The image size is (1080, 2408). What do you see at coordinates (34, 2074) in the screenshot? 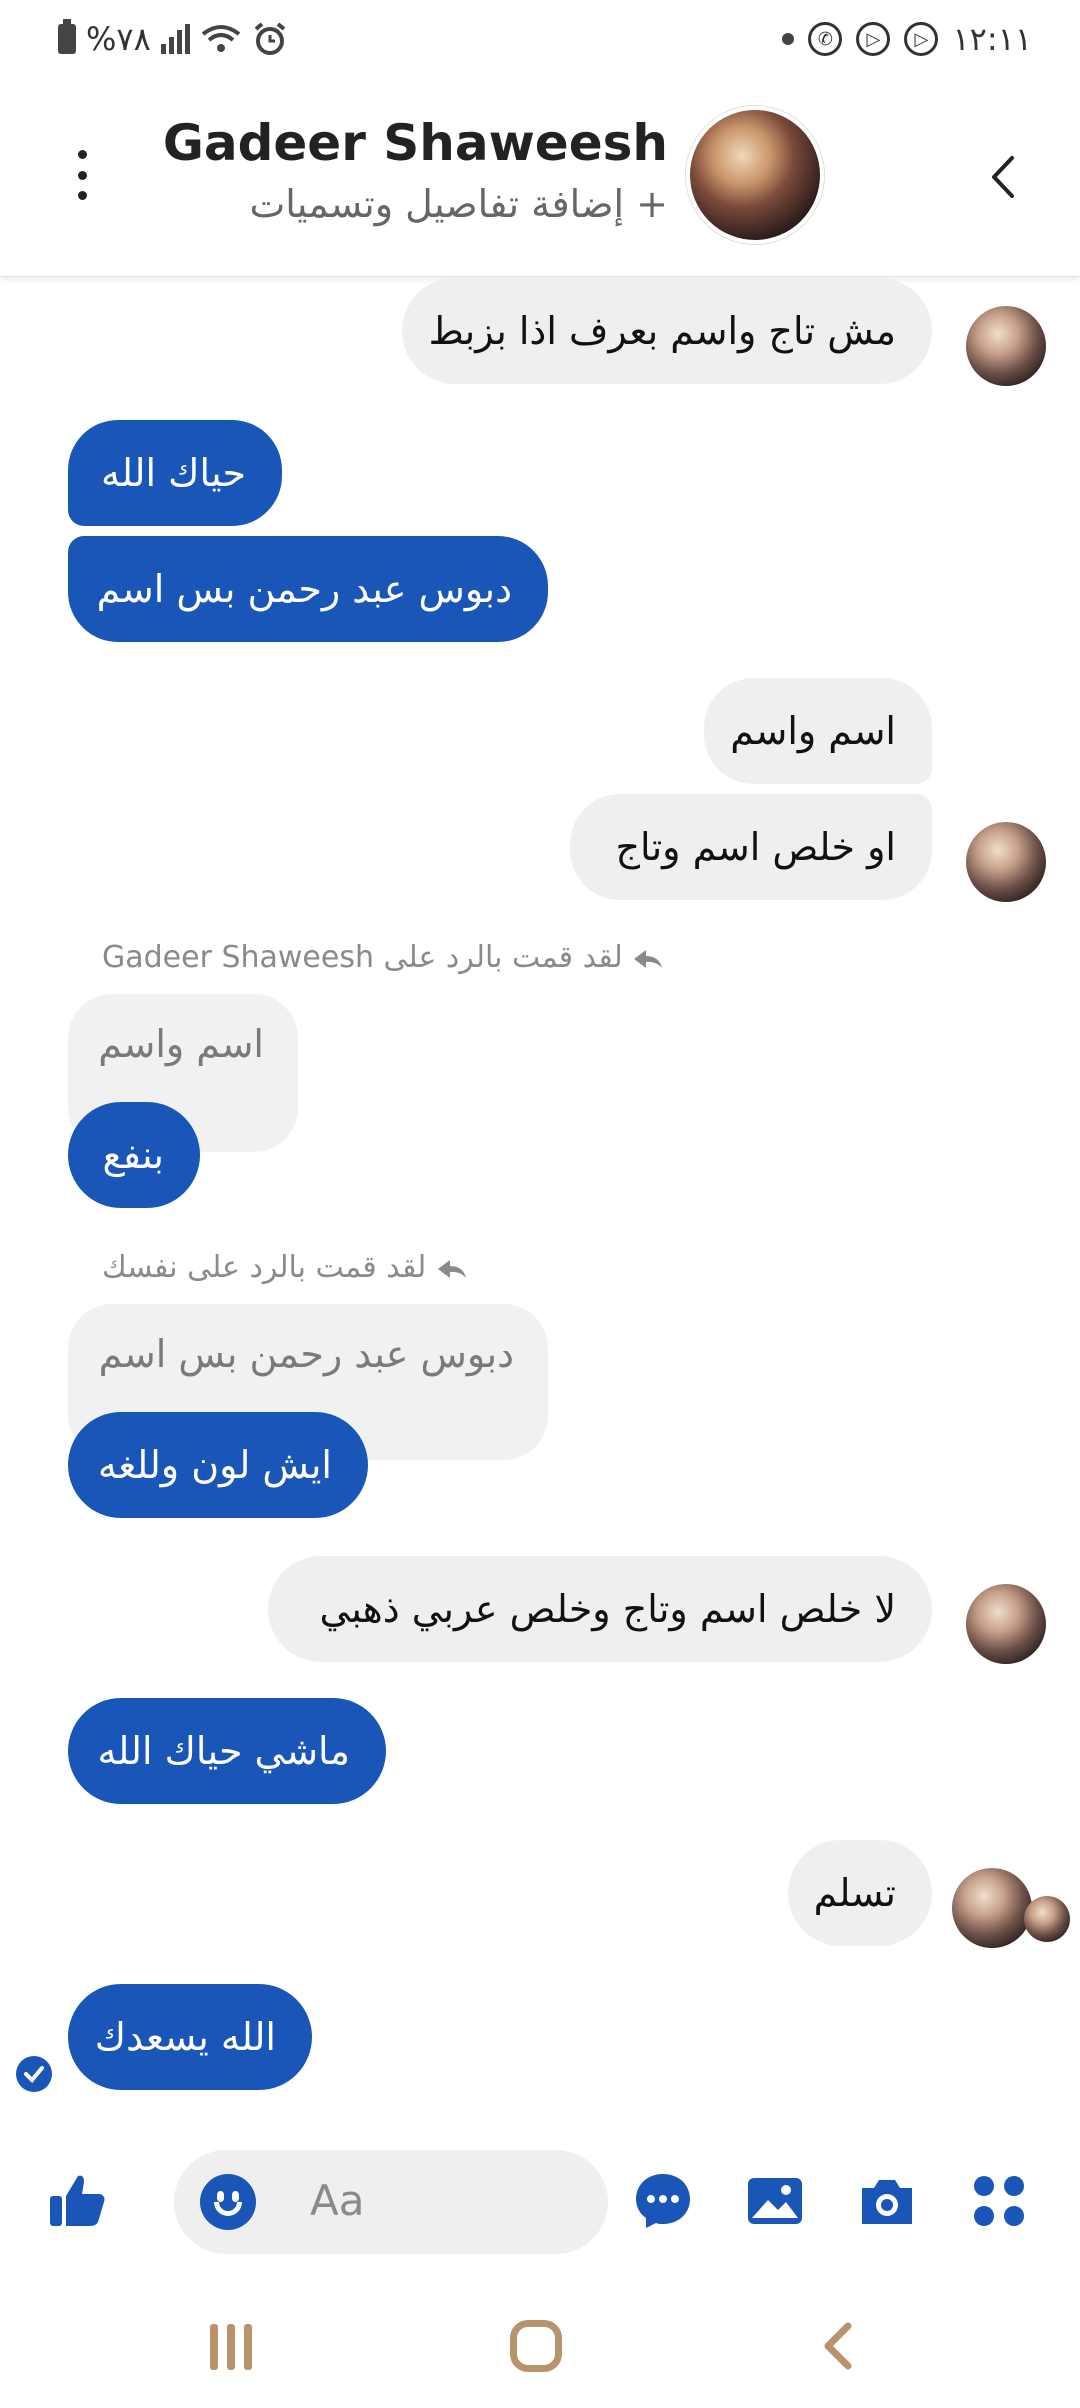
I see `delivered-check-icon` at bounding box center [34, 2074].